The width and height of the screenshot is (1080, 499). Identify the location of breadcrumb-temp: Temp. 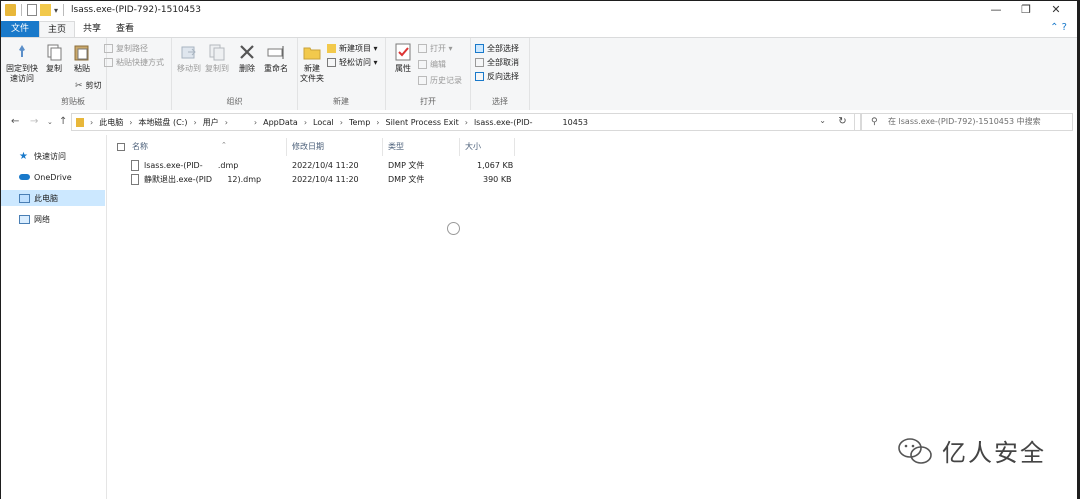
(359, 122).